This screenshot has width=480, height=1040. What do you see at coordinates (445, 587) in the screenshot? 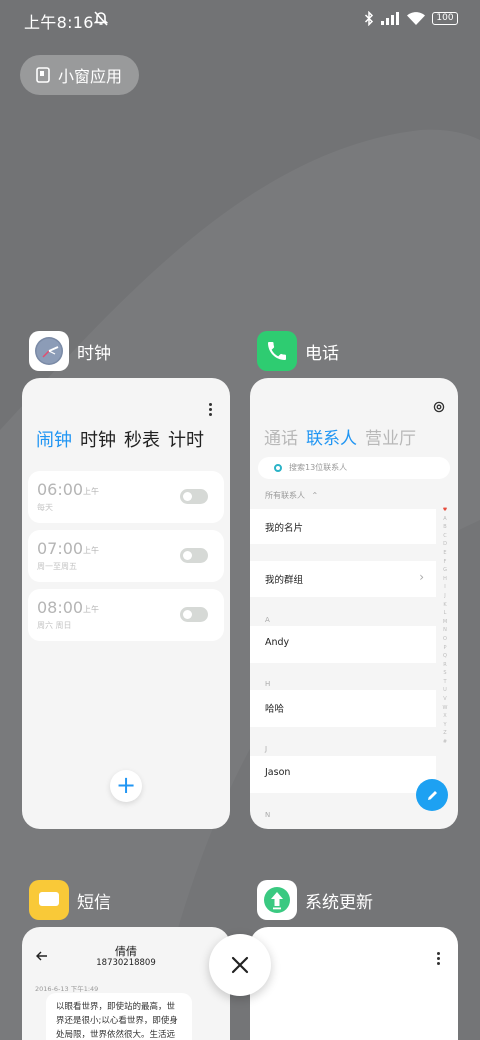
I see `alphabet-letter: I` at bounding box center [445, 587].